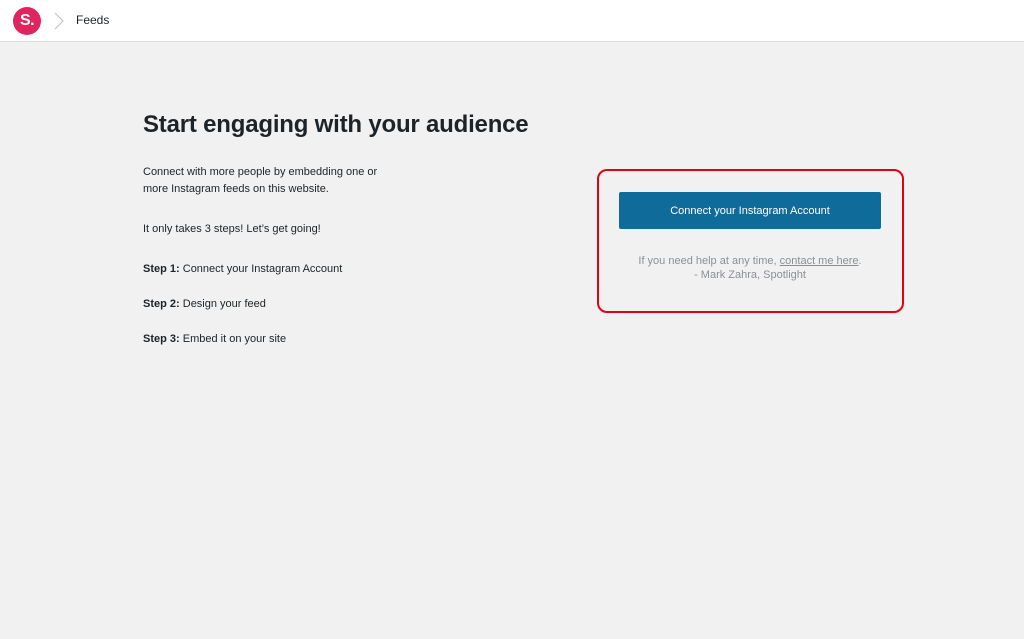 The height and width of the screenshot is (639, 1024). Describe the element at coordinates (860, 261) in the screenshot. I see `help-suffix: .` at that location.